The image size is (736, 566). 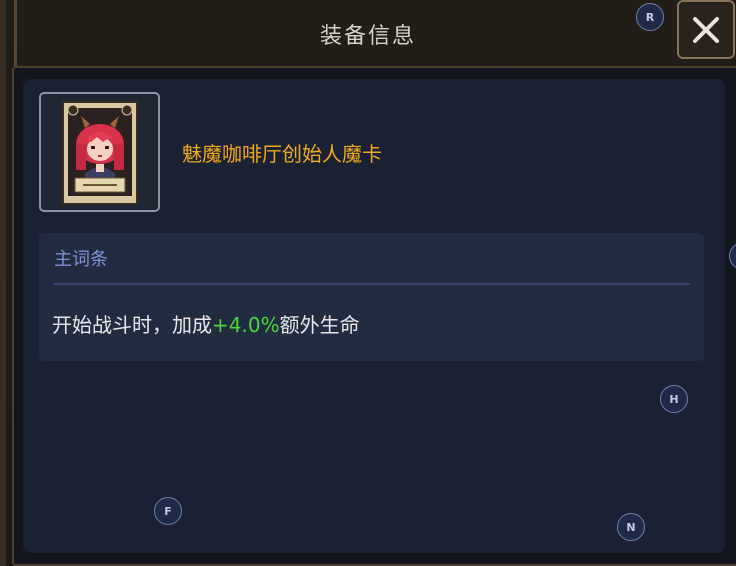 I want to click on key-hint-f: F, so click(x=168, y=511).